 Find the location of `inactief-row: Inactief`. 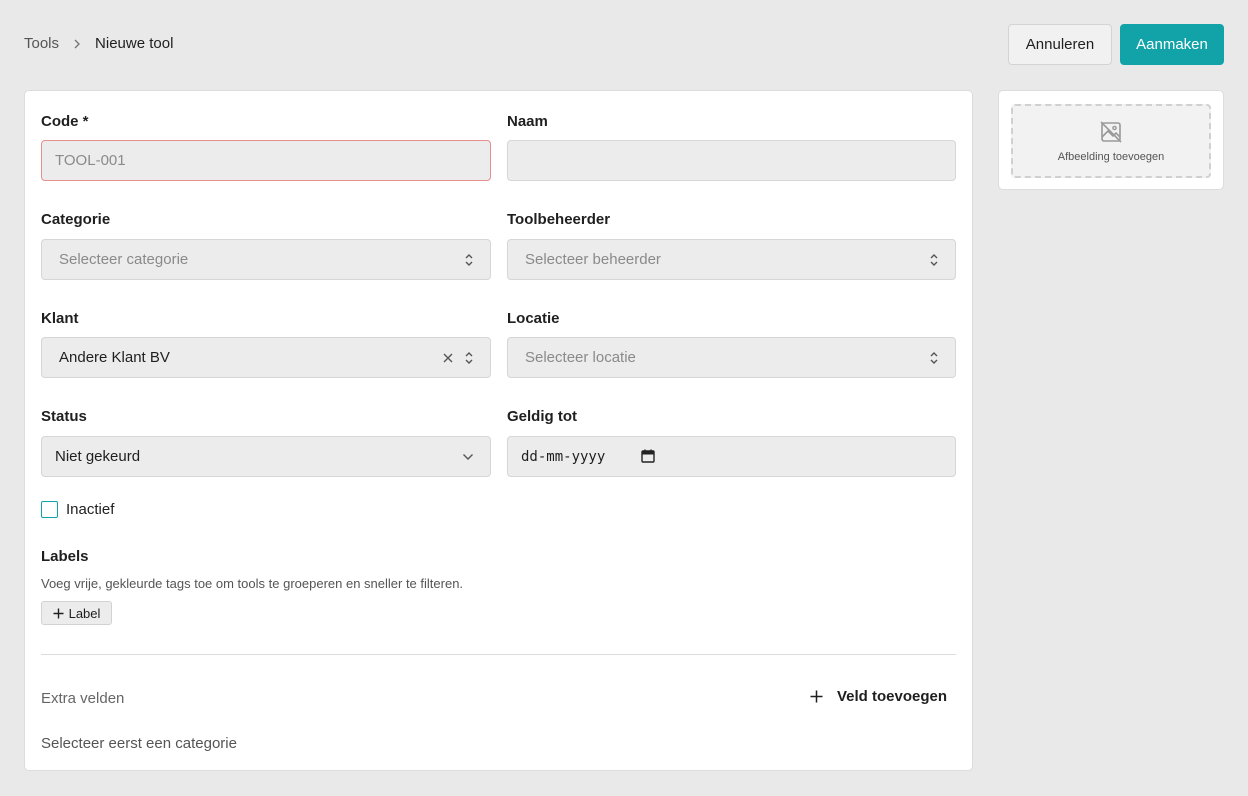

inactief-row: Inactief is located at coordinates (77, 509).